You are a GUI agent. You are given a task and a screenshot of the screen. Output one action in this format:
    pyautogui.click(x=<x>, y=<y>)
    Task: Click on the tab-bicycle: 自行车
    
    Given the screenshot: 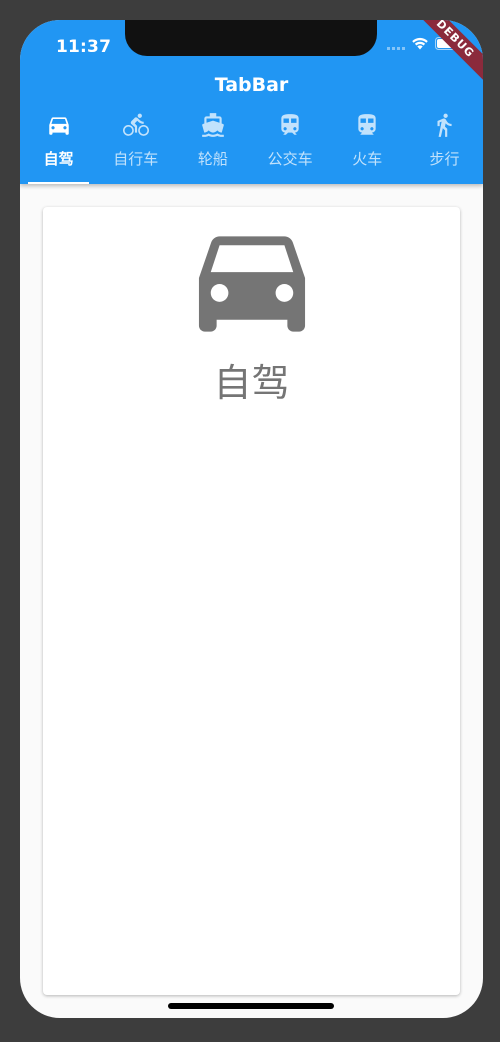 What is the action you would take?
    pyautogui.click(x=135, y=146)
    